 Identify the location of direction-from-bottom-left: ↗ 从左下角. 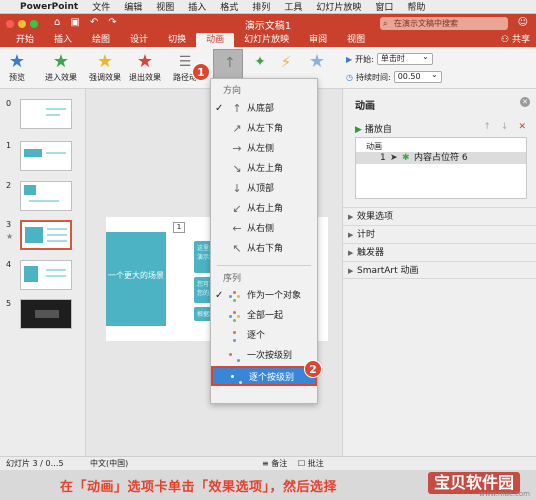
(264, 129).